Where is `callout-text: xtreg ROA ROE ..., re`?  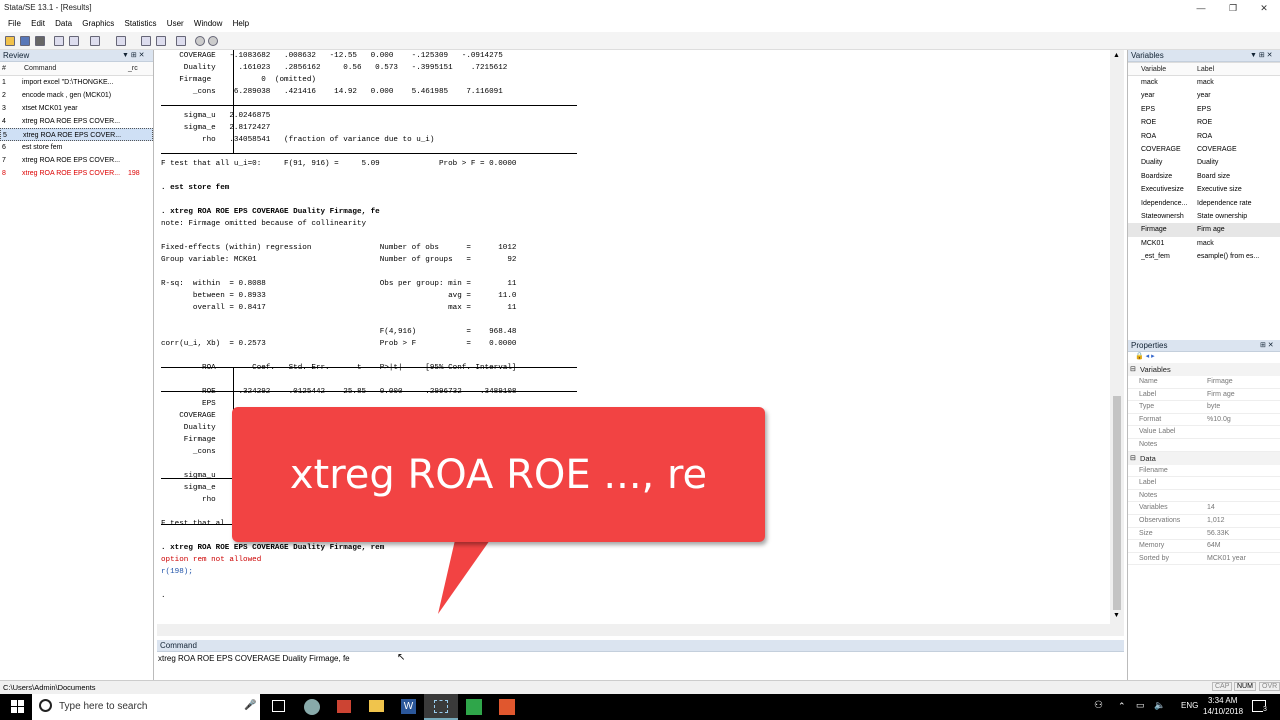
callout-text: xtreg ROA ROE ..., re is located at coordinates (498, 475).